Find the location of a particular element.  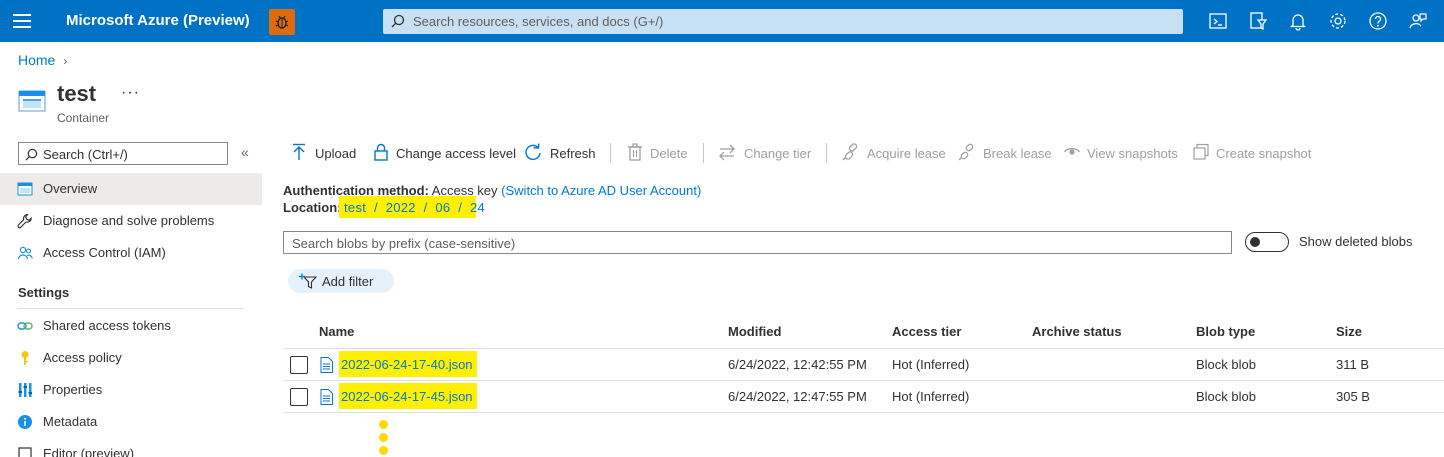

sidebar-item-iam: Access Control (IAM) is located at coordinates (131, 253).